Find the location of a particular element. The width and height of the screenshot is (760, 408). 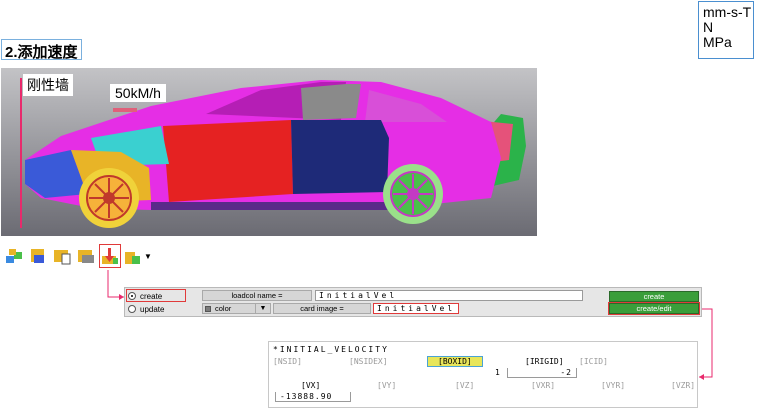

speed-label: 50kM/h is located at coordinates (138, 93).